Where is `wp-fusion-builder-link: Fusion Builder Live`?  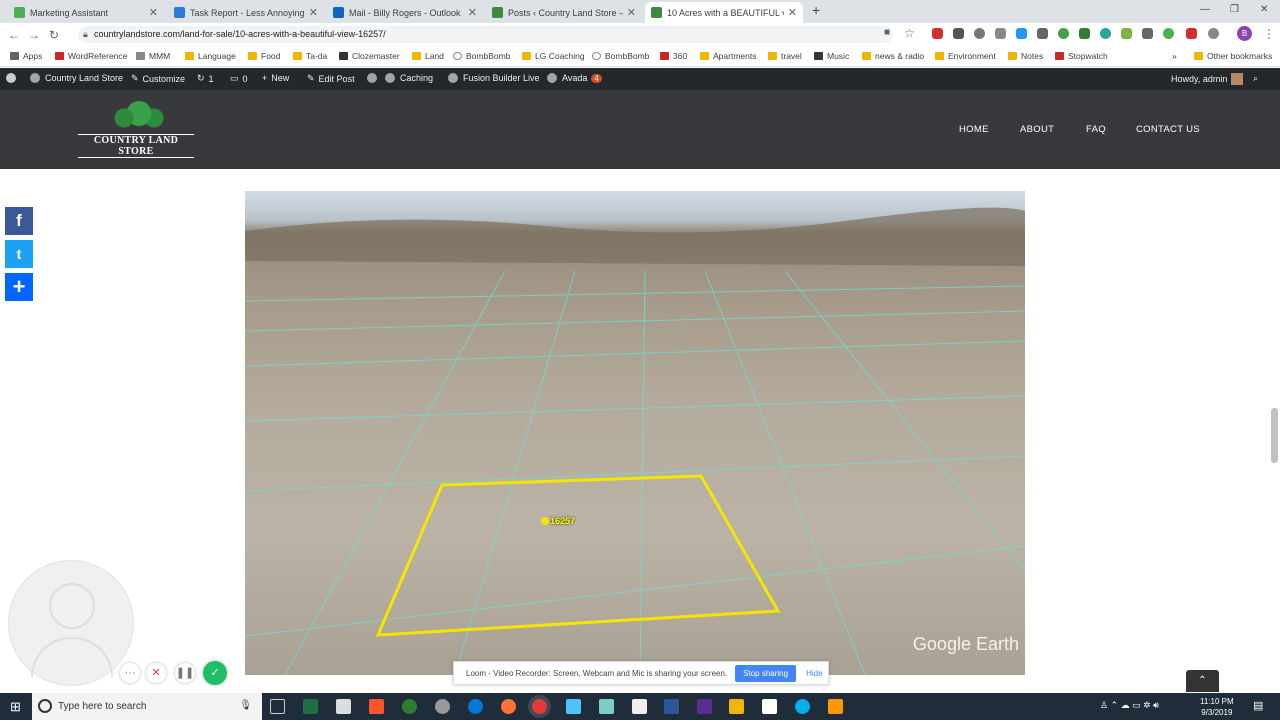 wp-fusion-builder-link: Fusion Builder Live is located at coordinates (494, 78).